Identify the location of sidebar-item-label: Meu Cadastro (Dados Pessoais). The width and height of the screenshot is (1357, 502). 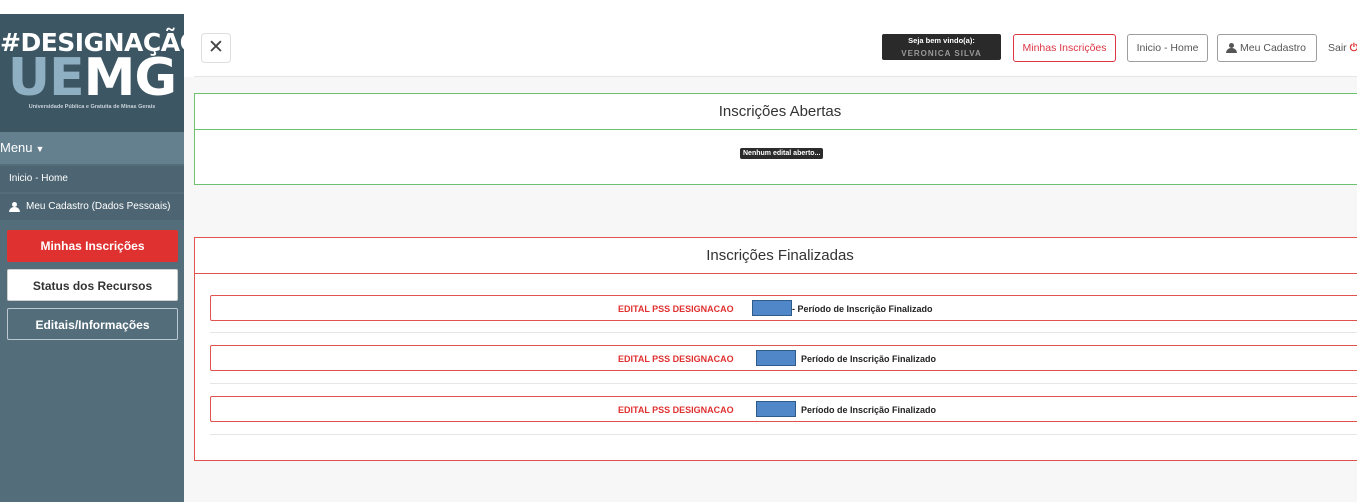
(98, 206).